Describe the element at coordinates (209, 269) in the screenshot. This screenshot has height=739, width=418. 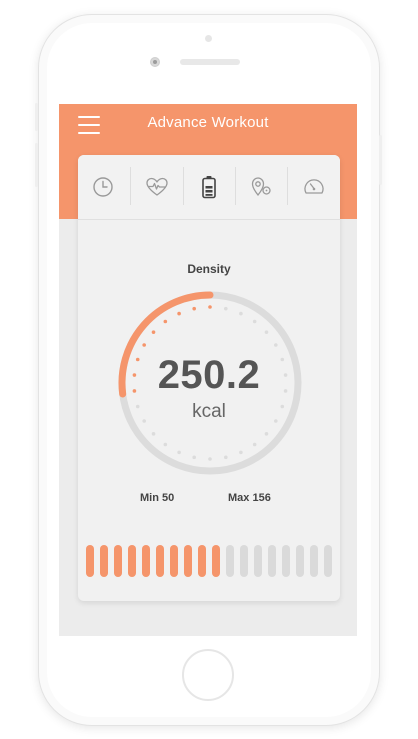
I see `gauge-label: Density` at that location.